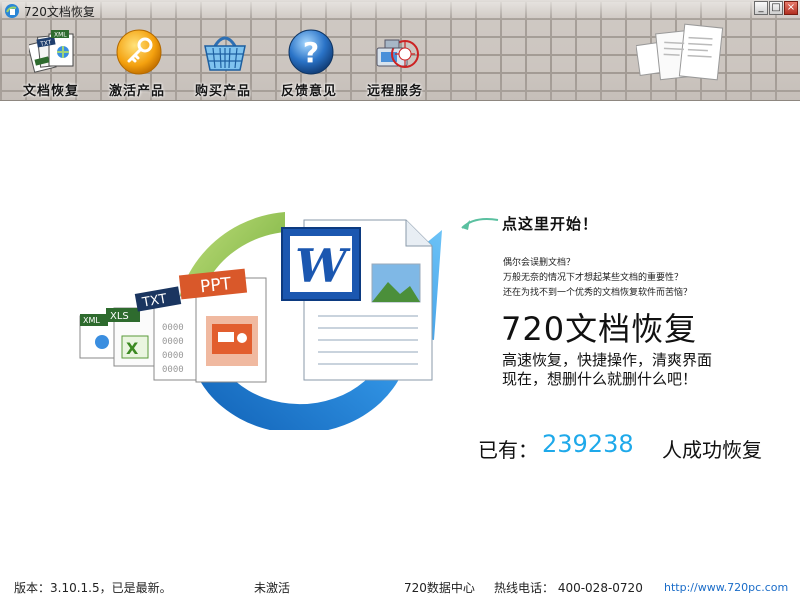 The image size is (800, 600). I want to click on data-center-label: 720数据中心, so click(439, 588).